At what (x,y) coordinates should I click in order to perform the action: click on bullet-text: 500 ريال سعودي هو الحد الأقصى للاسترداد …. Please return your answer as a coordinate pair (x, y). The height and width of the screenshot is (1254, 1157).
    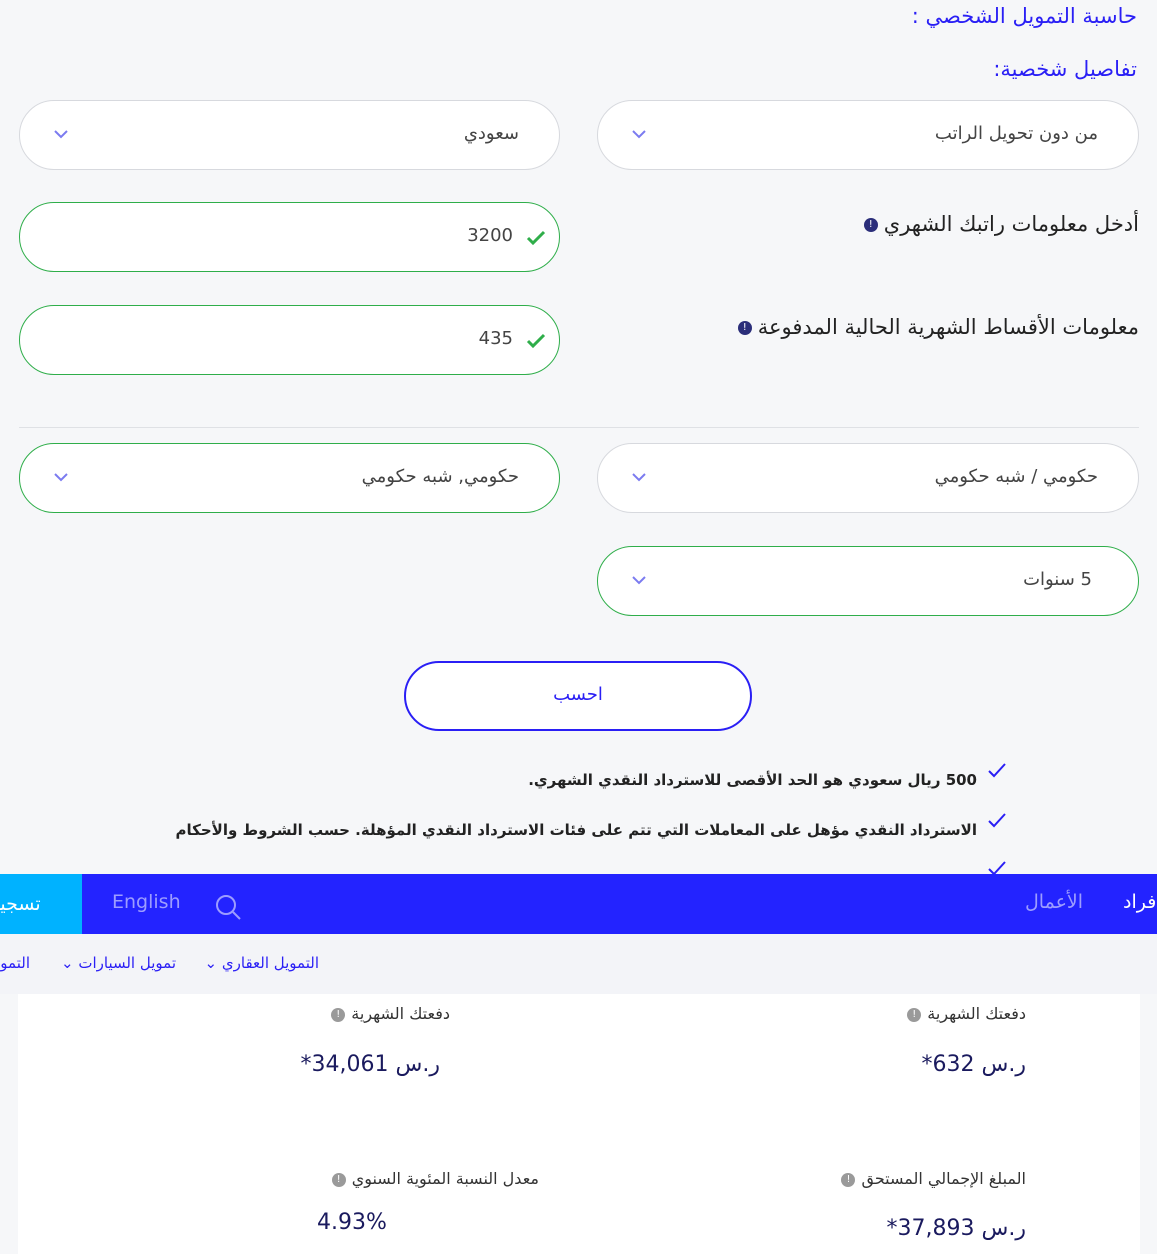
    Looking at the image, I should click on (752, 780).